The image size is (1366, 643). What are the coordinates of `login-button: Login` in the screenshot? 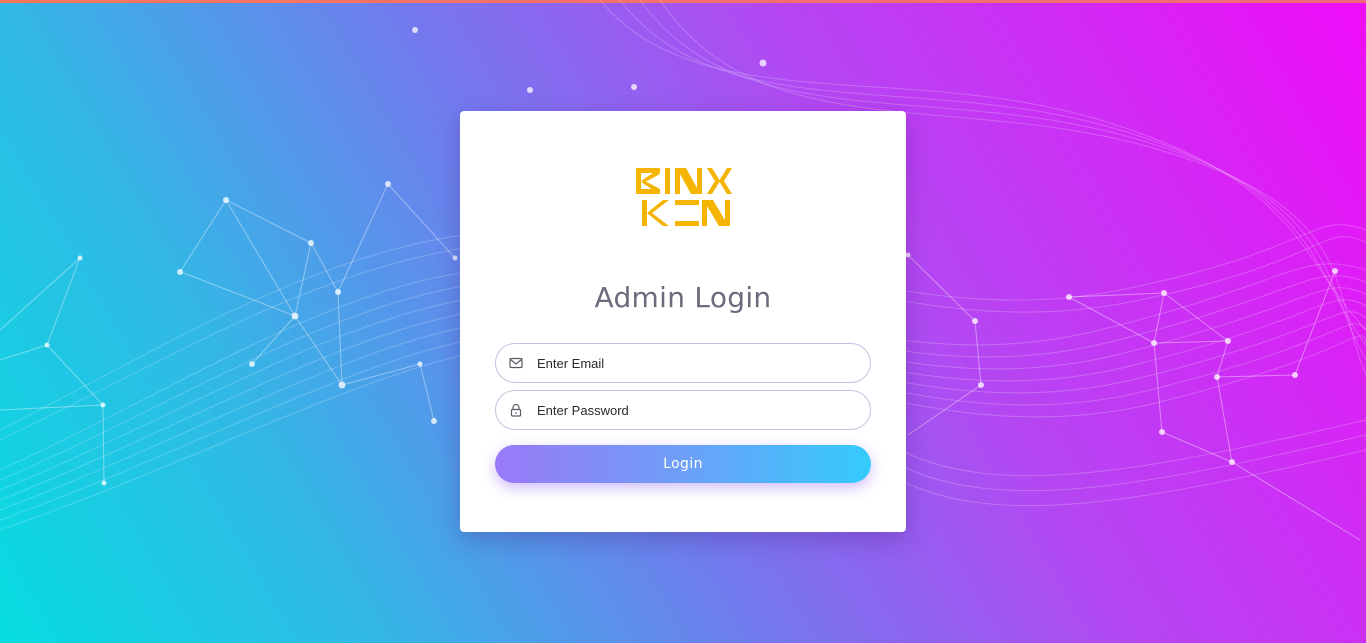 It's located at (683, 464).